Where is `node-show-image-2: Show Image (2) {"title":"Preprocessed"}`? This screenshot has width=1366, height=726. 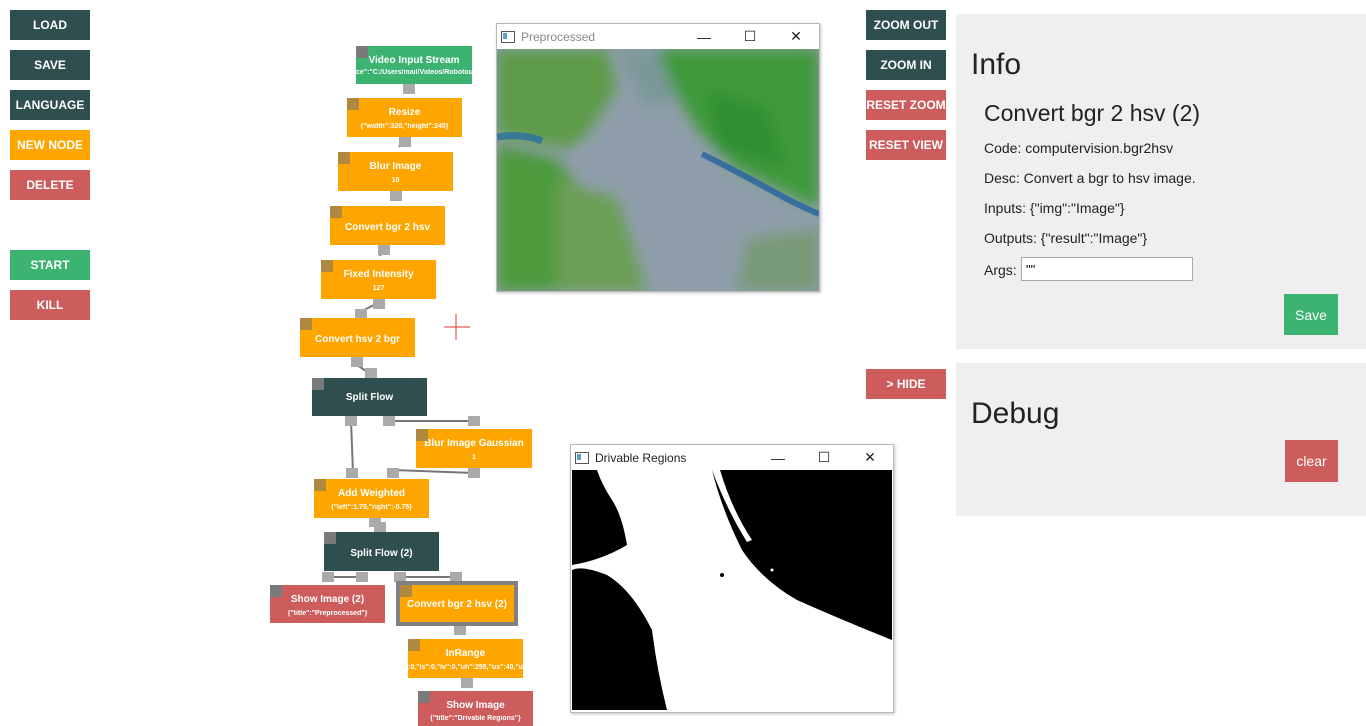
node-show-image-2: Show Image (2) {"title":"Preprocessed"} is located at coordinates (327, 604).